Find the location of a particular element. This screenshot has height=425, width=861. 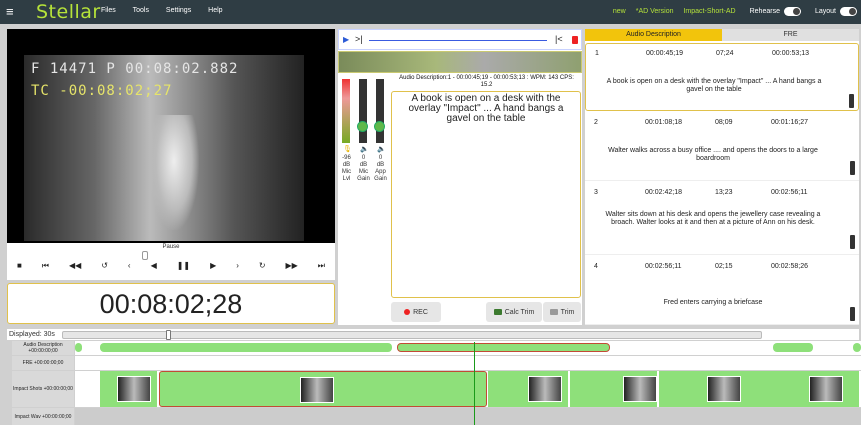

timeline-scroll-handle is located at coordinates (168, 335).